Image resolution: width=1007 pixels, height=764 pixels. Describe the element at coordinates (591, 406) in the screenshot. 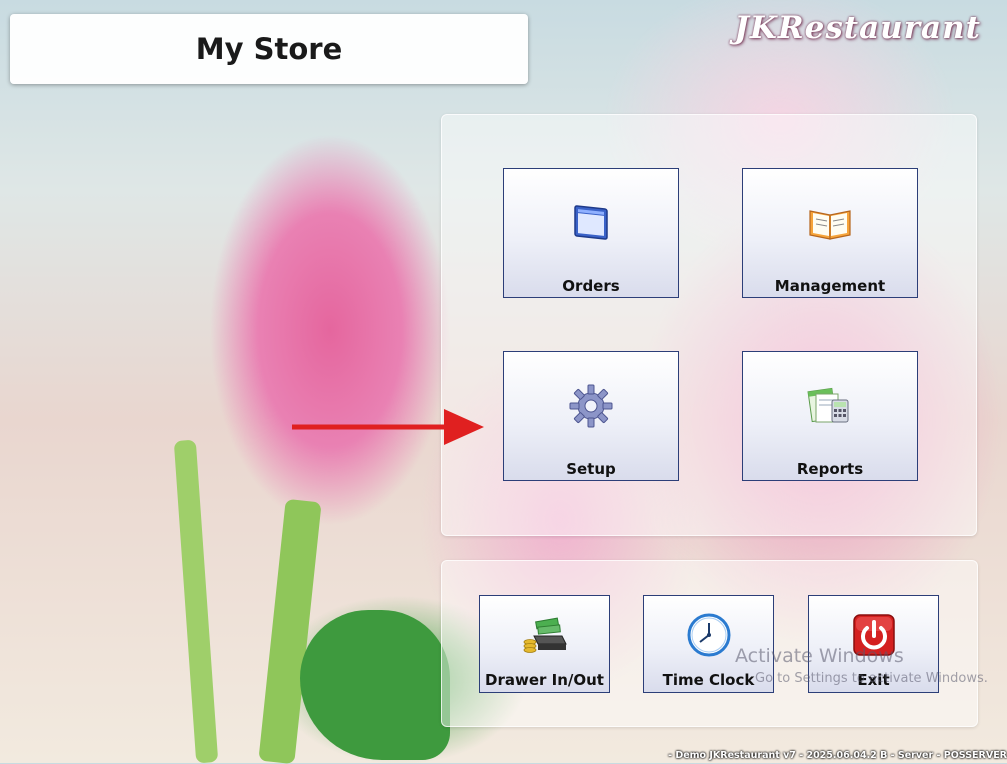

I see `gear-icon` at that location.